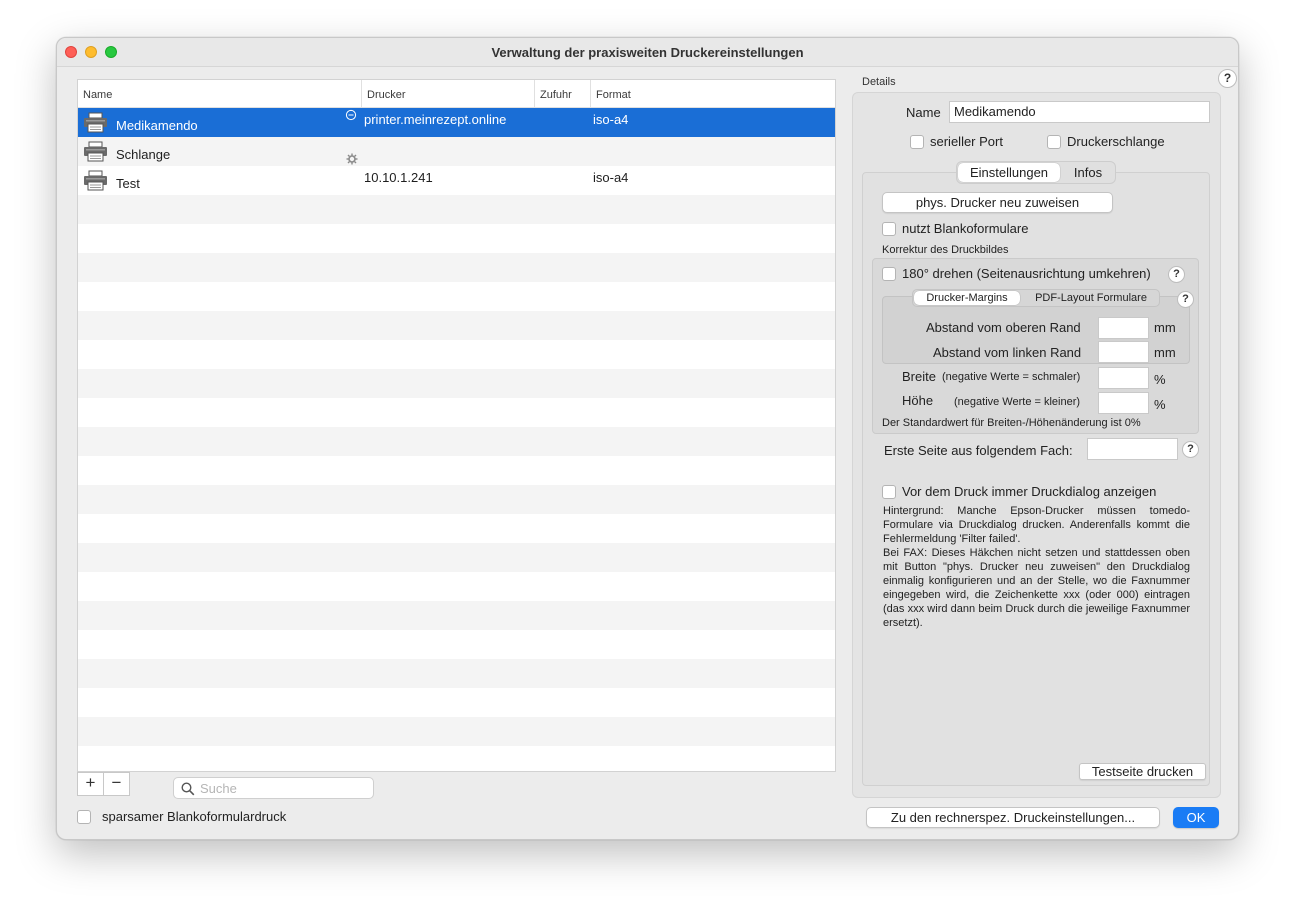 The height and width of the screenshot is (915, 1295). I want to click on links-input, so click(1123, 352).